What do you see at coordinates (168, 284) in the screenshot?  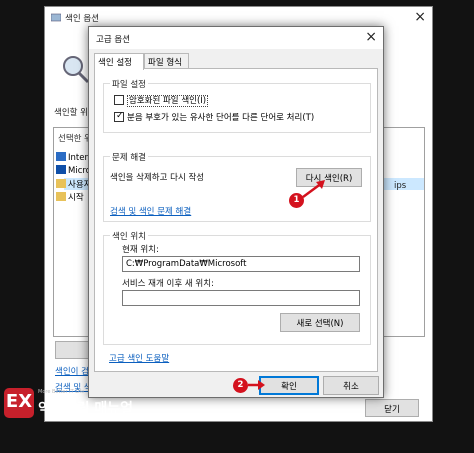 I see `new-location-label: 서비스 재개 이후 새 위치:` at bounding box center [168, 284].